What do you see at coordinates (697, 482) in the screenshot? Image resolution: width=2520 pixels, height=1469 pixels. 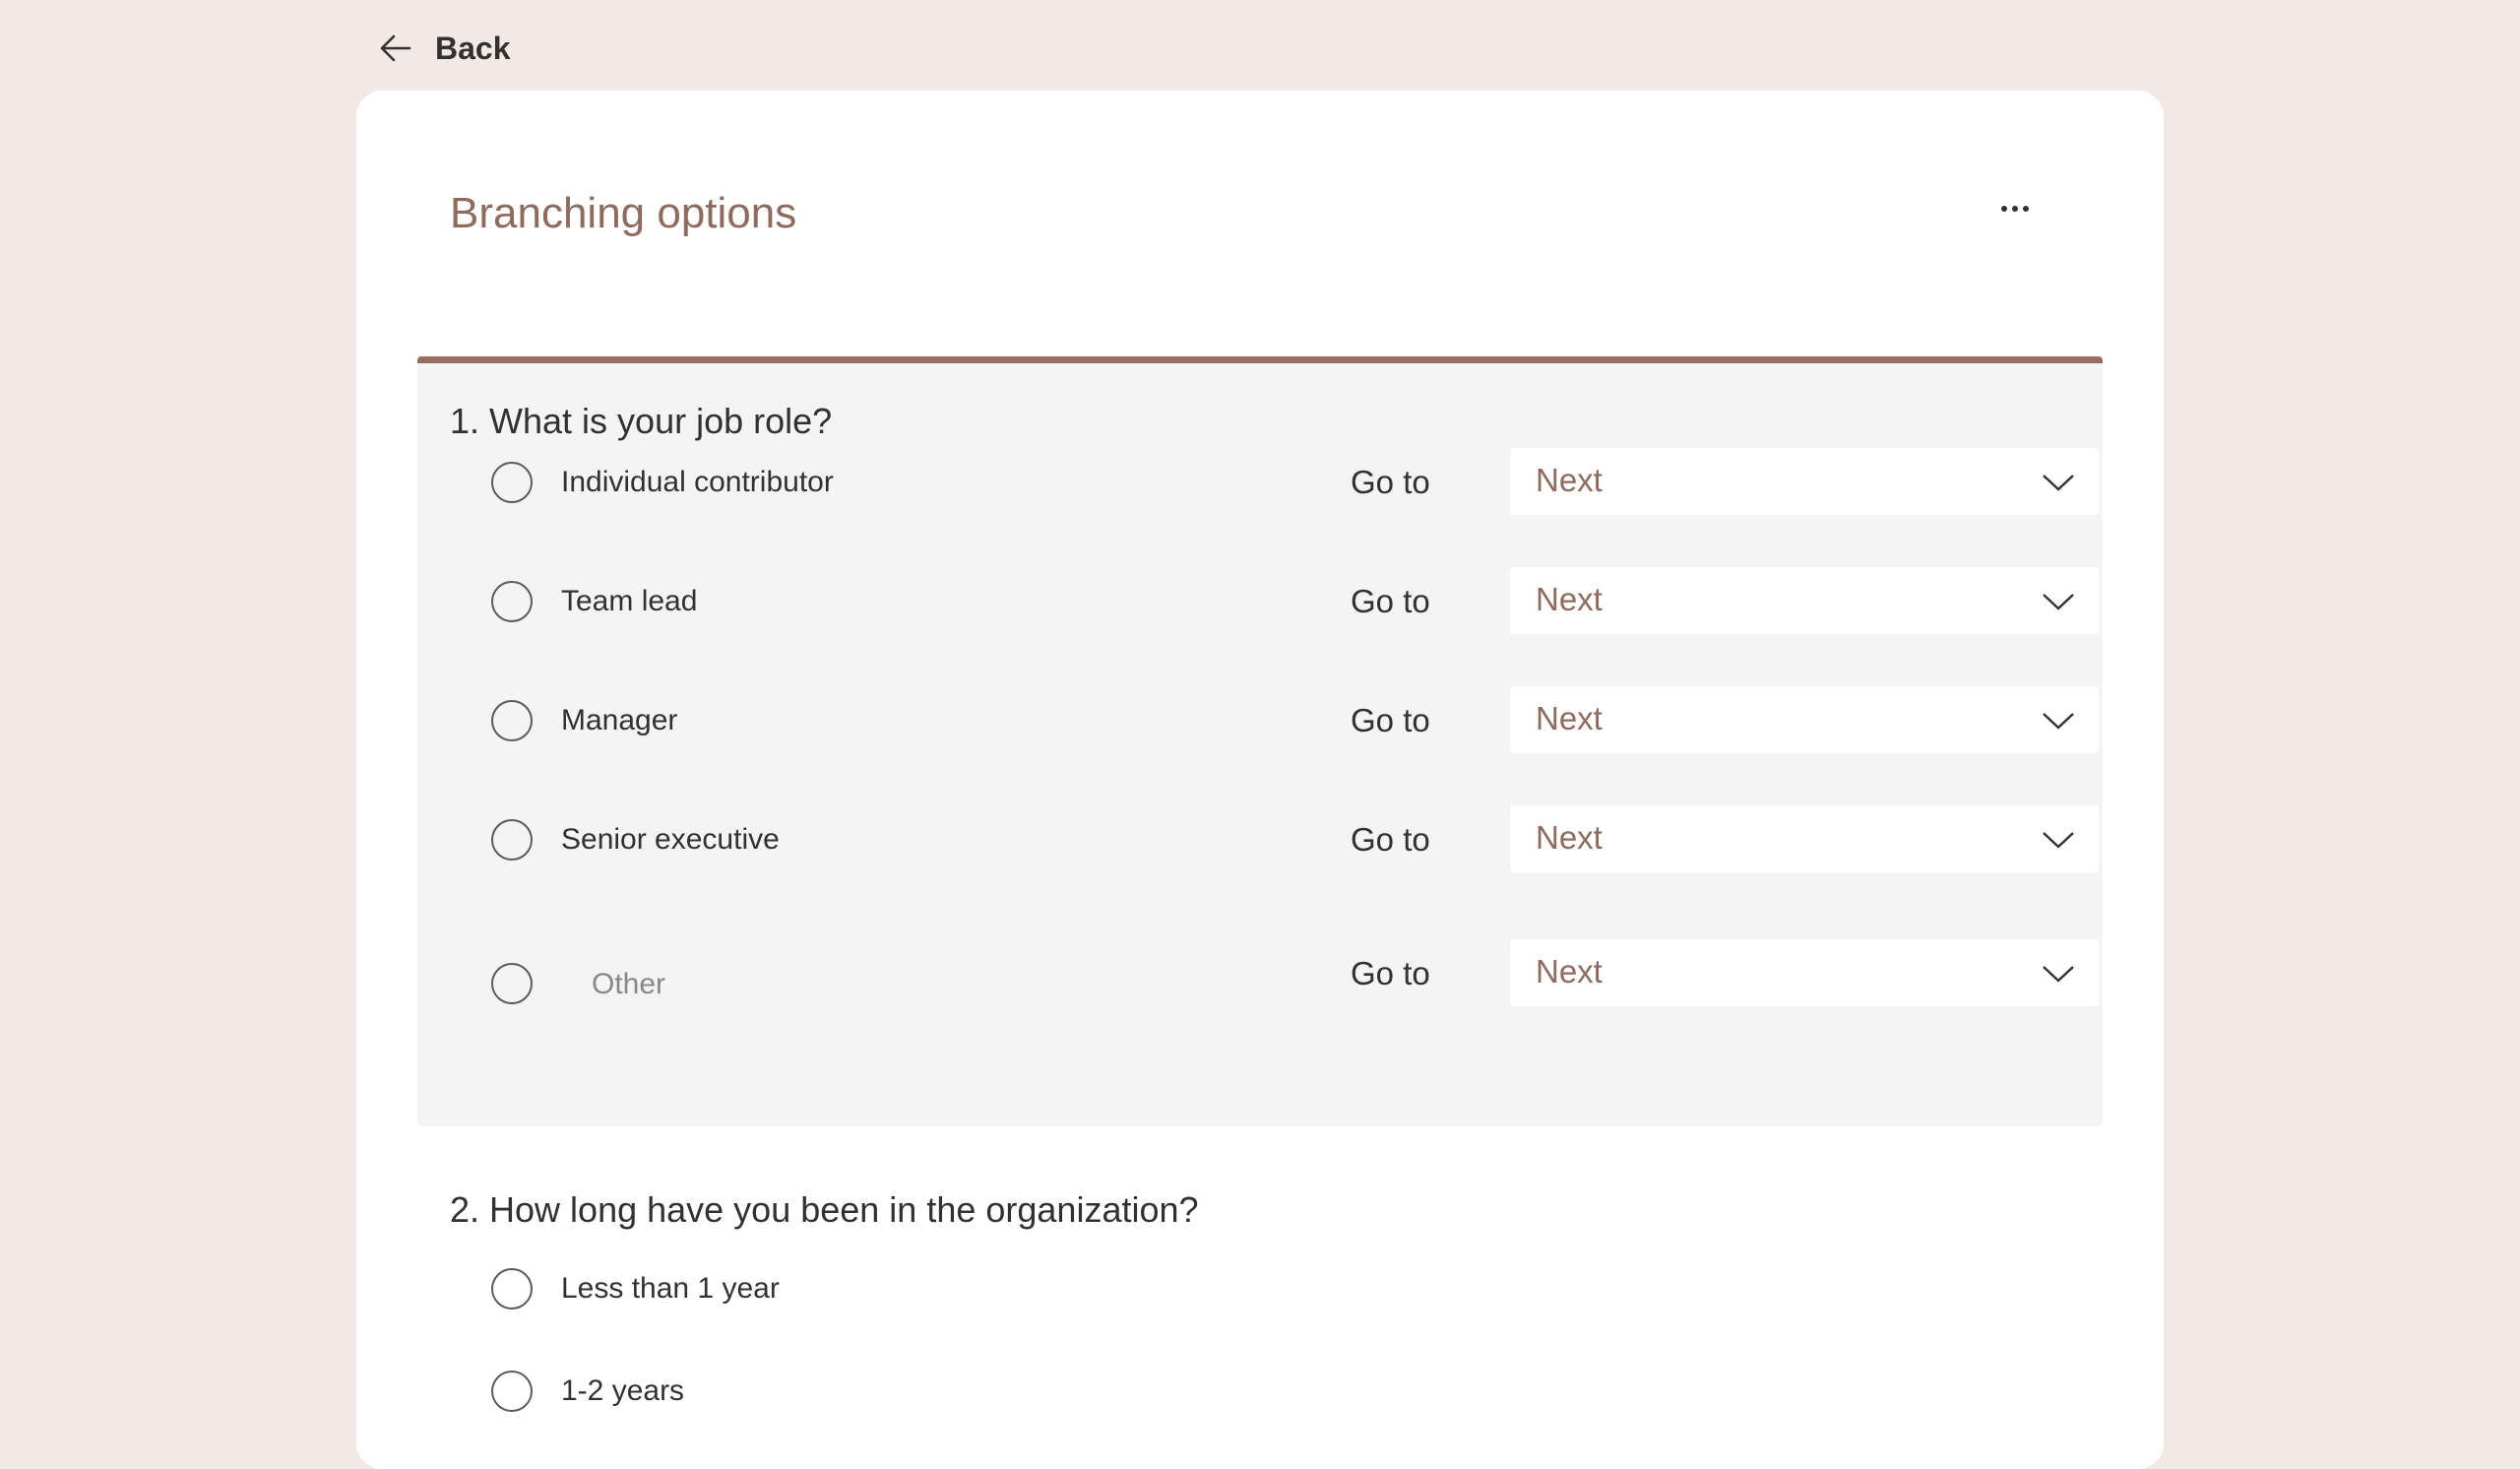 I see `option-label: Individual contributor` at bounding box center [697, 482].